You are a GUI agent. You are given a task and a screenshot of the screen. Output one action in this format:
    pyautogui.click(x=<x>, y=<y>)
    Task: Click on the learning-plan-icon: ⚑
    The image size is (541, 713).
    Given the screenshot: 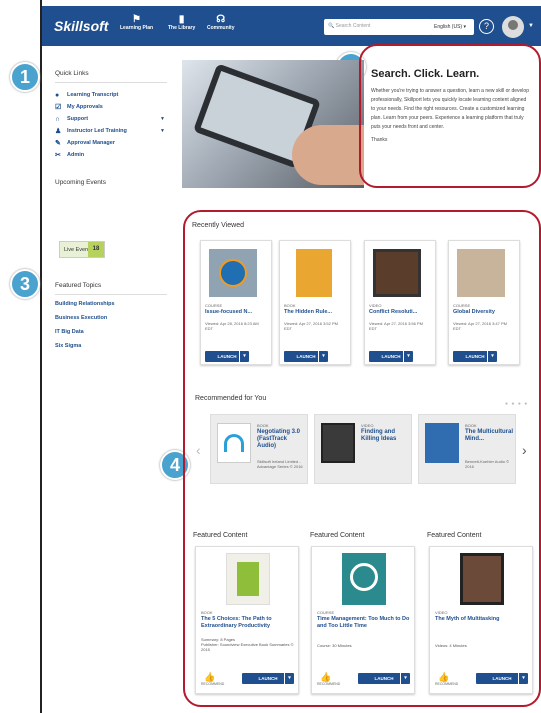 What is the action you would take?
    pyautogui.click(x=137, y=19)
    